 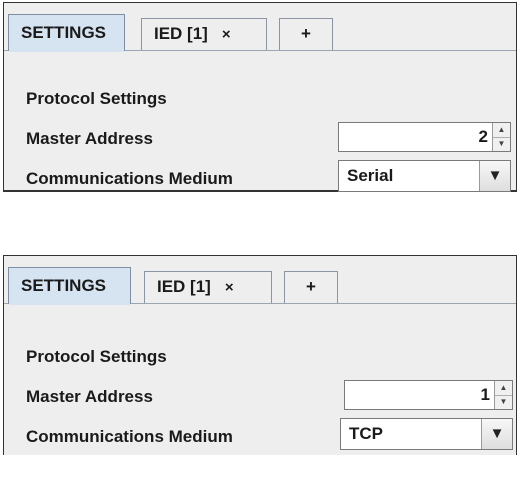 I want to click on communications-medium-value: Serial, so click(x=370, y=175).